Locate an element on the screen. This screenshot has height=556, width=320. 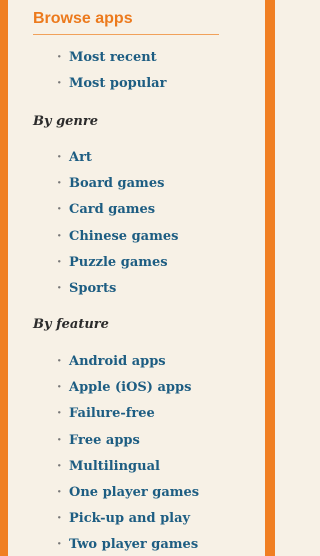
browse-apps-heading: Browse apps is located at coordinates (126, 21).